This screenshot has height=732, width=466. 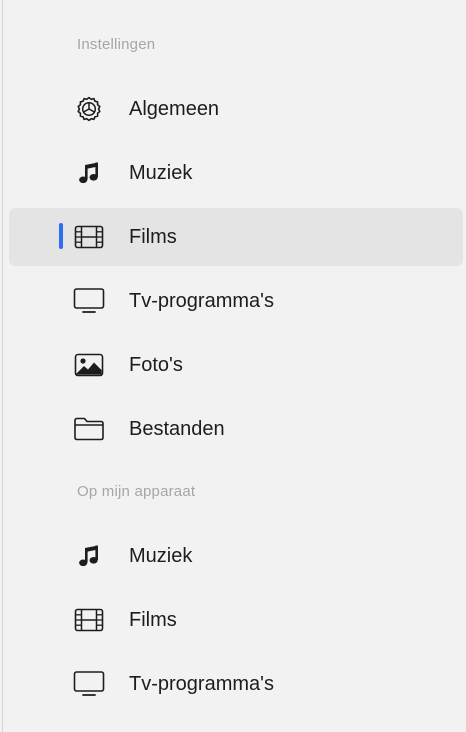 I want to click on sidebar-item-bestanden: Bestanden, so click(x=236, y=429).